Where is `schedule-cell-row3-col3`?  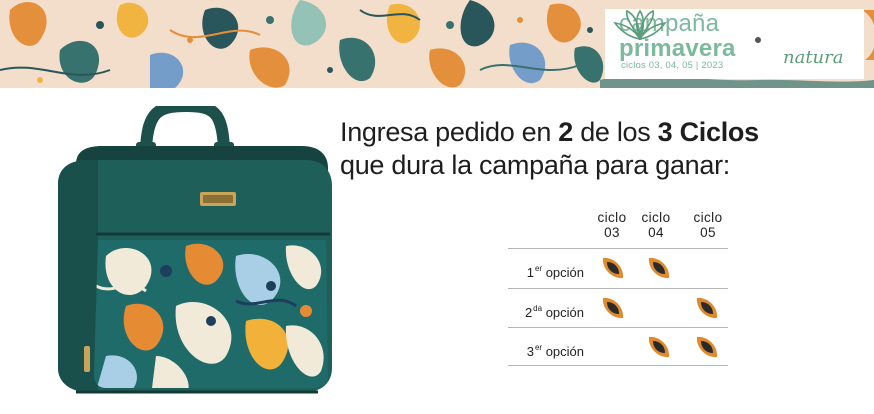 schedule-cell-row3-col3 is located at coordinates (707, 347).